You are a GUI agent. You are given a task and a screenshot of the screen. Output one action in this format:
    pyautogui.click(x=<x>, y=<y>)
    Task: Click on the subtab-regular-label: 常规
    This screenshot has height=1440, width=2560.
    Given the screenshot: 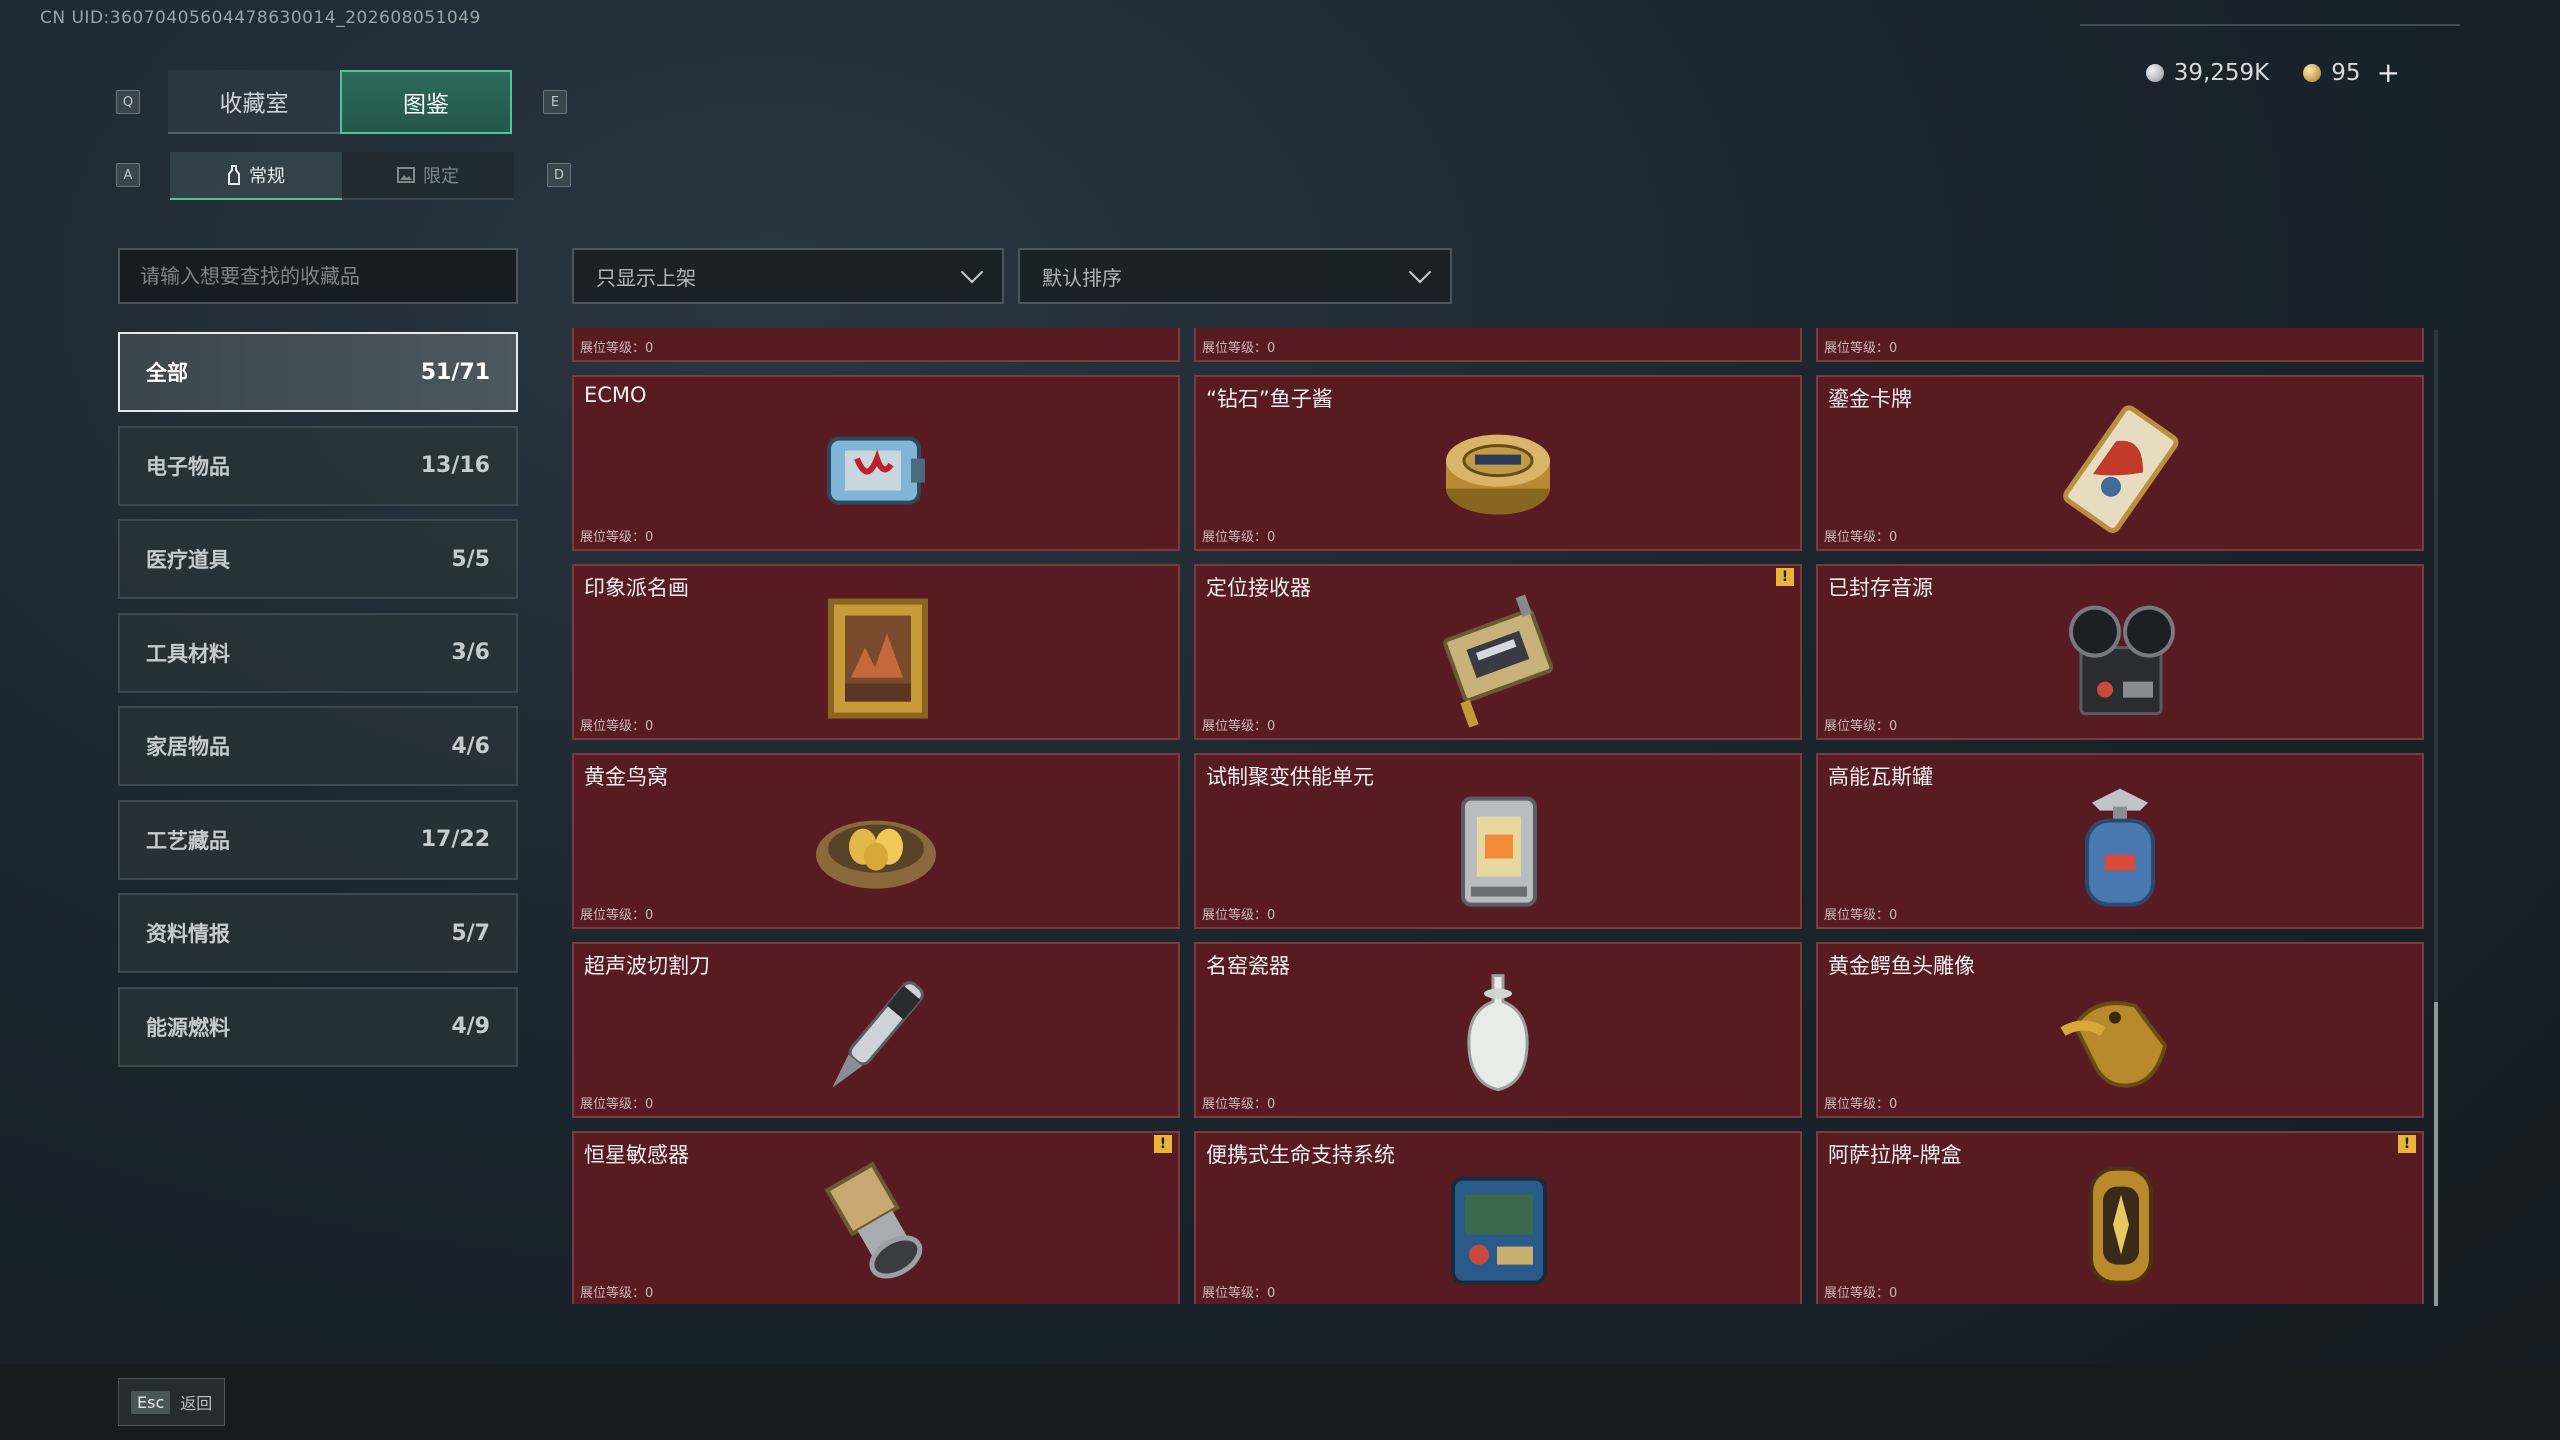 What is the action you would take?
    pyautogui.click(x=267, y=176)
    